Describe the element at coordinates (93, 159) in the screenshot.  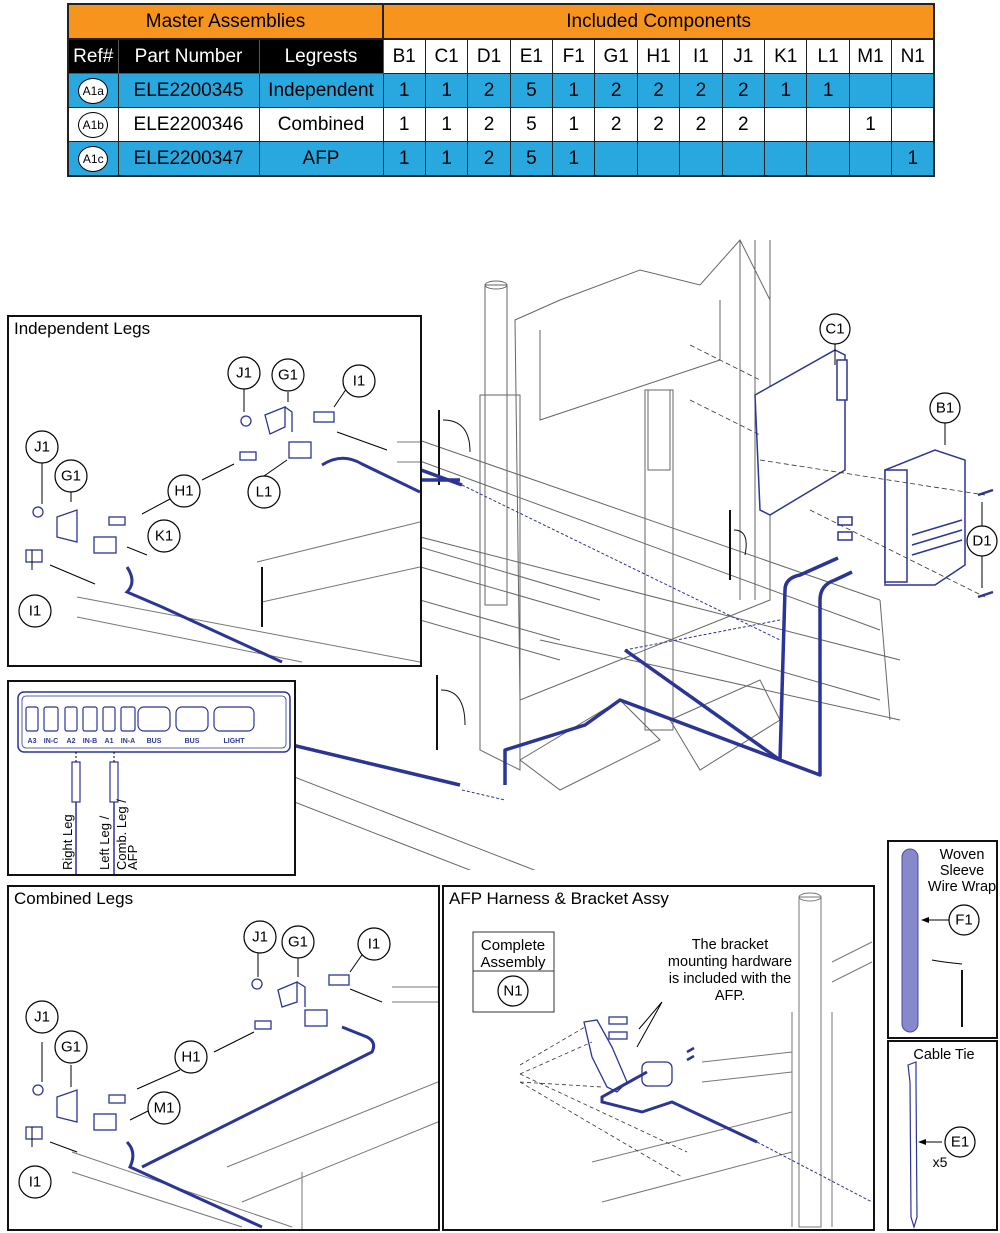
I see `ref-cell: A1c` at that location.